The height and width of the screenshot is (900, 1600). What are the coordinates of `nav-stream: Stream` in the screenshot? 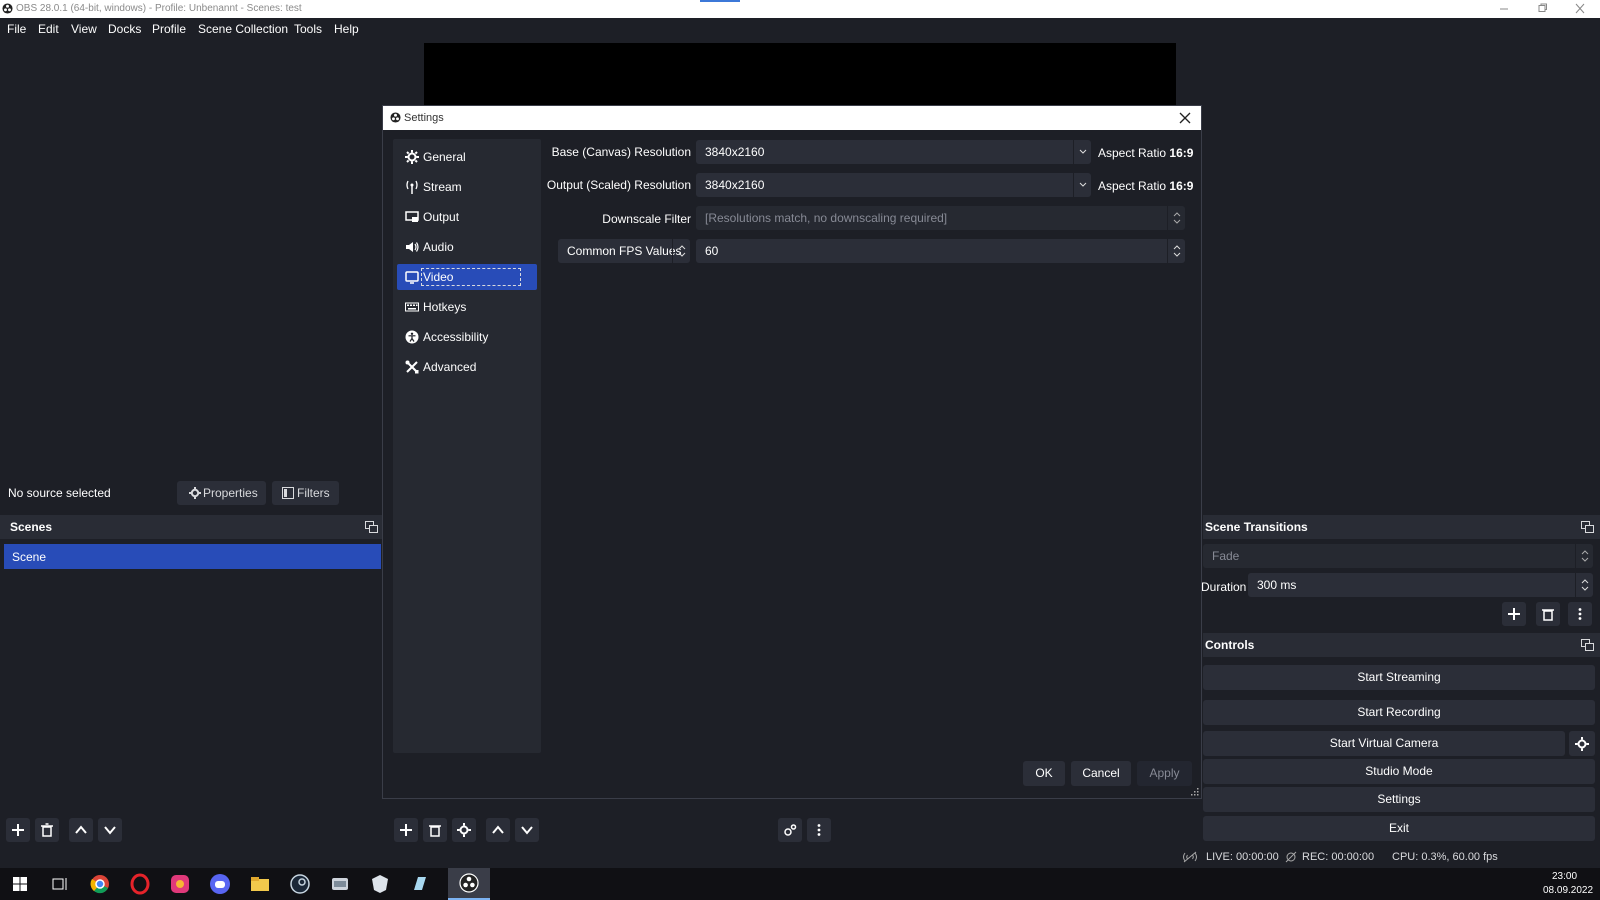 It's located at (467, 187).